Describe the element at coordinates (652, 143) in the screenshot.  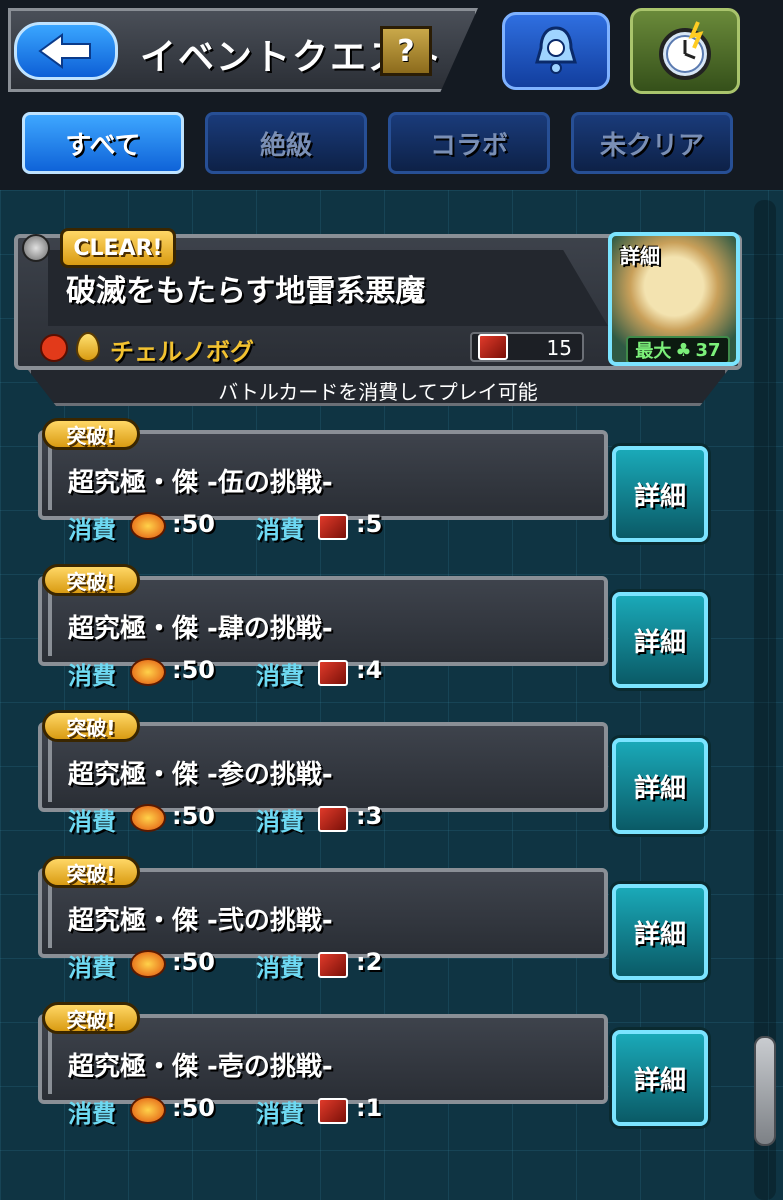
I see `tab-uncleared: 未クリア` at that location.